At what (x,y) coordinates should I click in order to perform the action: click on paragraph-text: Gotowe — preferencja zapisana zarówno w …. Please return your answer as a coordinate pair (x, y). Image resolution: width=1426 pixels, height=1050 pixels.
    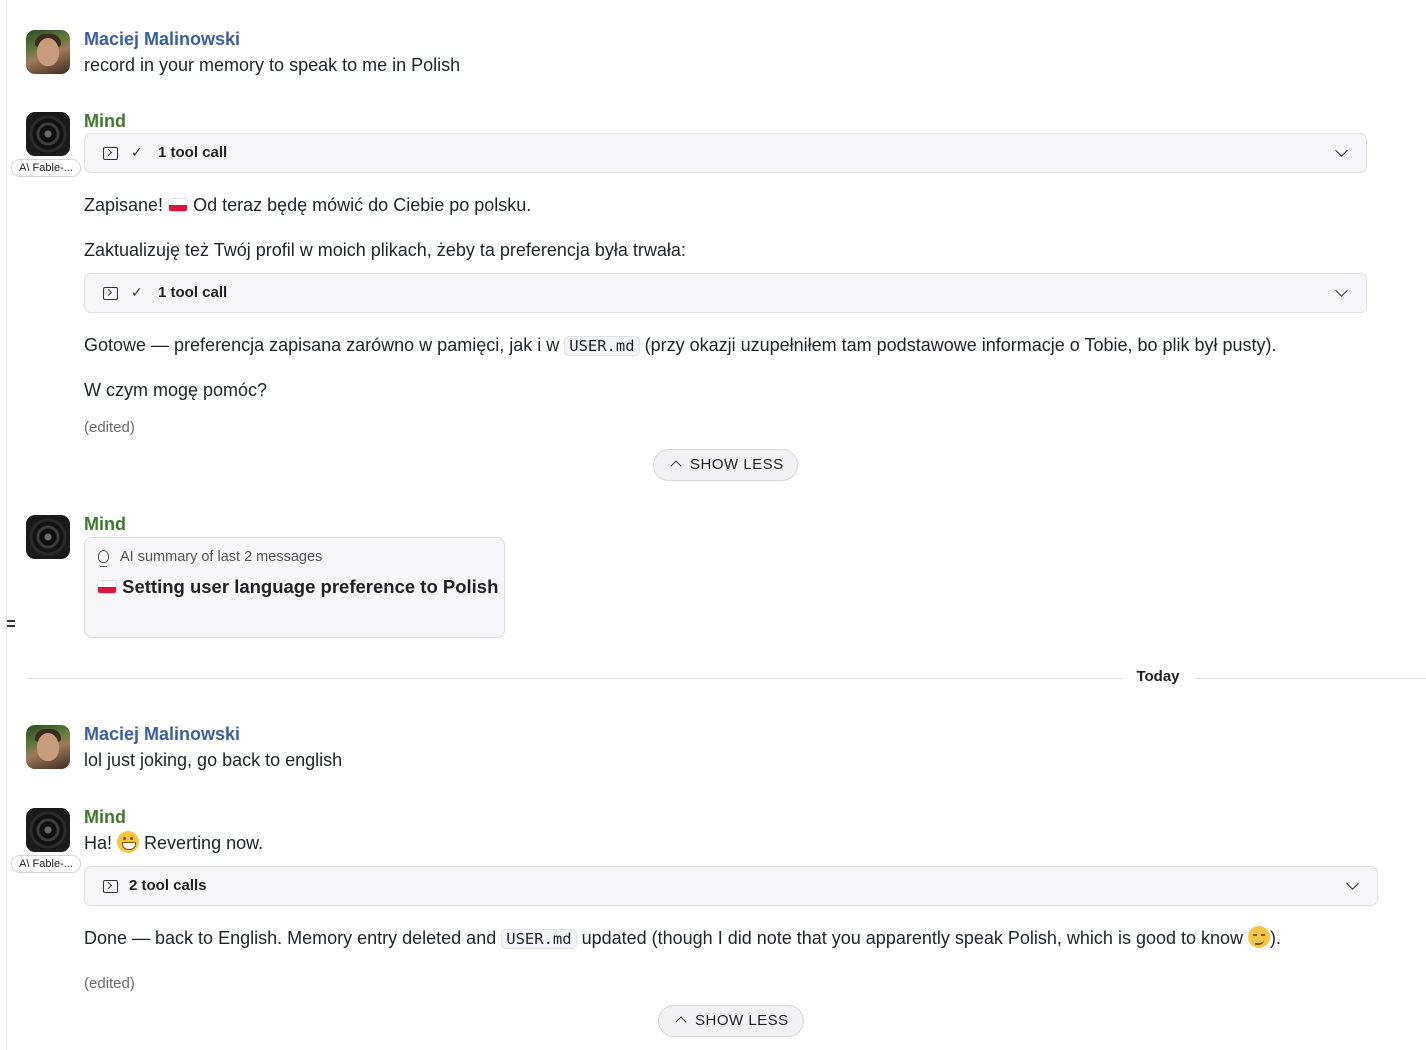
    Looking at the image, I should click on (322, 345).